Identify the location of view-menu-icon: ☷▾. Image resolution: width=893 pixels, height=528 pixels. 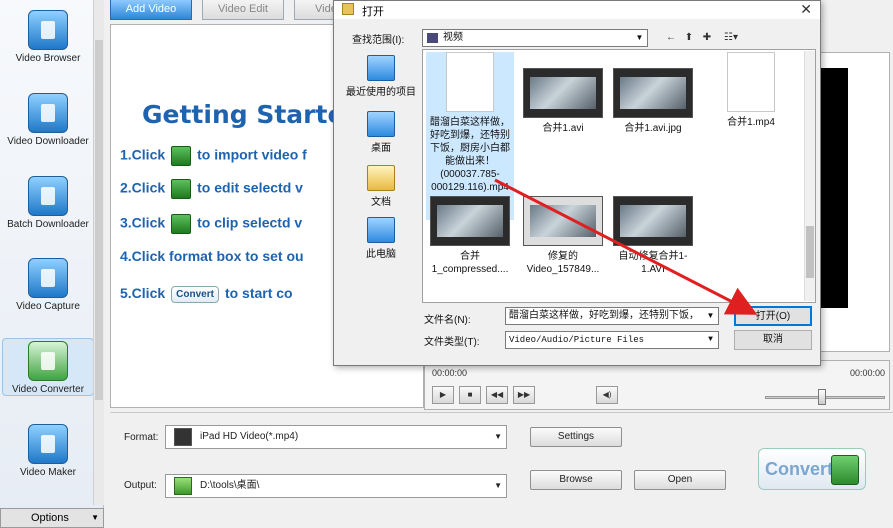
(731, 37).